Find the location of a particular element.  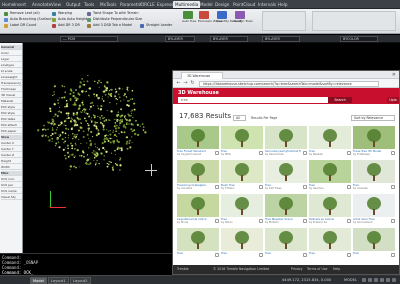

model-card: Tree by MPG is located at coordinates (242, 141).